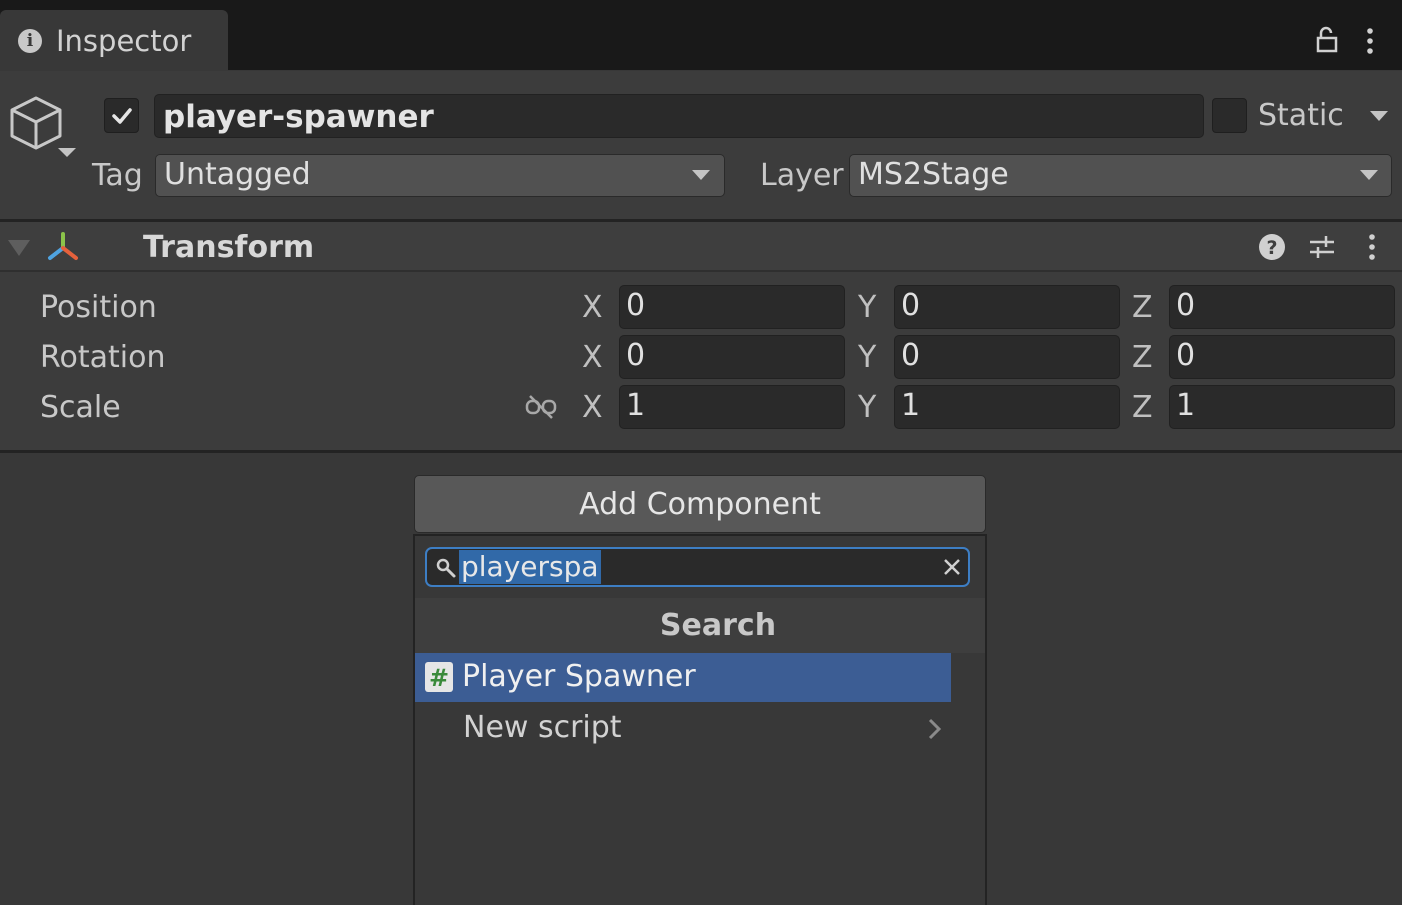 This screenshot has width=1402, height=905. Describe the element at coordinates (19, 248) in the screenshot. I see `foldout-arrow-icon` at that location.